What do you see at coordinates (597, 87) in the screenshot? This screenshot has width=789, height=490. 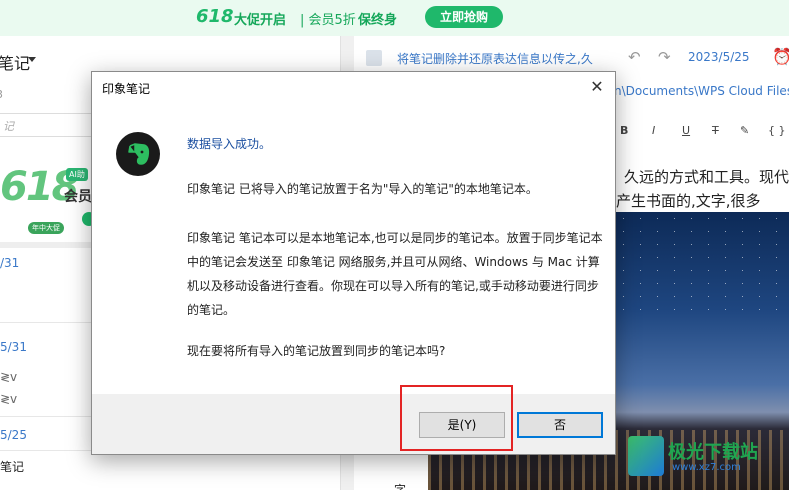 I see `close-icon: ✕` at bounding box center [597, 87].